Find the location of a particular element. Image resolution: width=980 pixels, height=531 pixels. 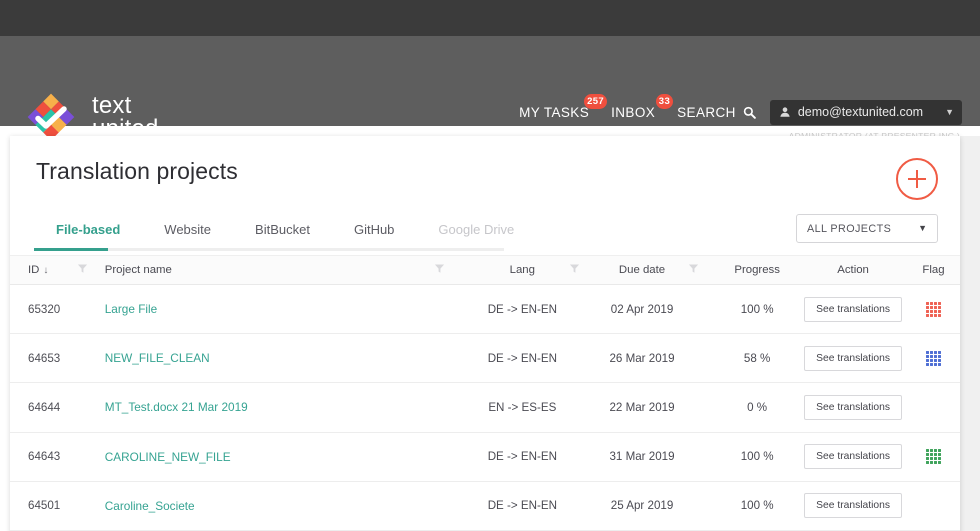

cell-progress: 0 % is located at coordinates (757, 407).